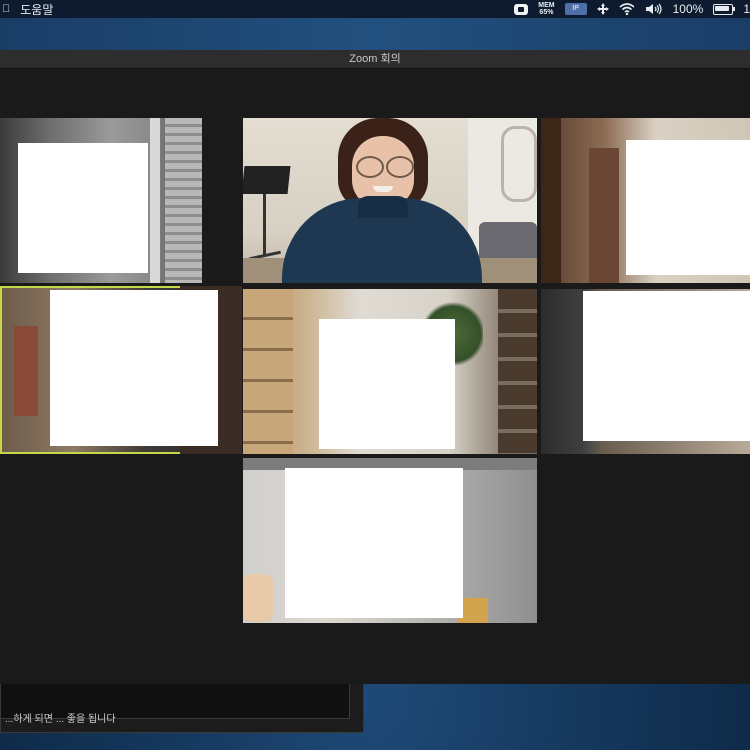 This screenshot has width=750, height=750. Describe the element at coordinates (375, 34) in the screenshot. I see `desktop-background` at that location.